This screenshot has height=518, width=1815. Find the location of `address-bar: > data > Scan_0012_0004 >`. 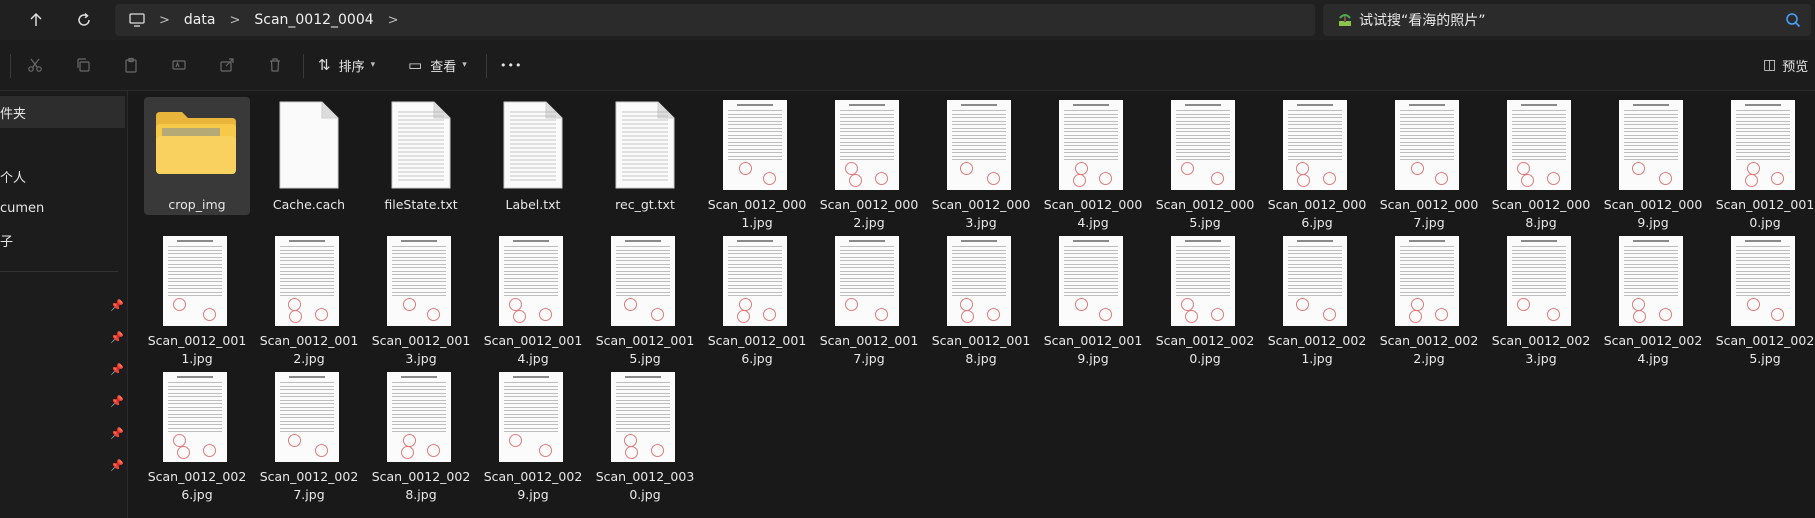

address-bar: > data > Scan_0012_0004 > is located at coordinates (715, 20).